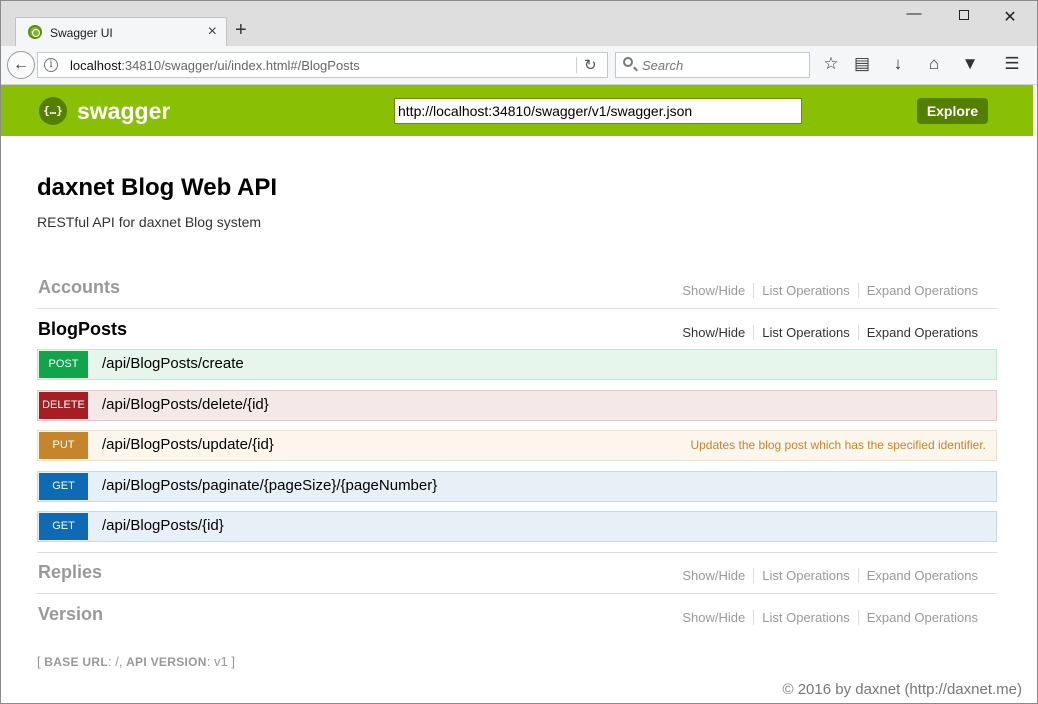 Image resolution: width=1038 pixels, height=704 pixels. Describe the element at coordinates (63, 364) in the screenshot. I see `http-method-badge: POST` at that location.